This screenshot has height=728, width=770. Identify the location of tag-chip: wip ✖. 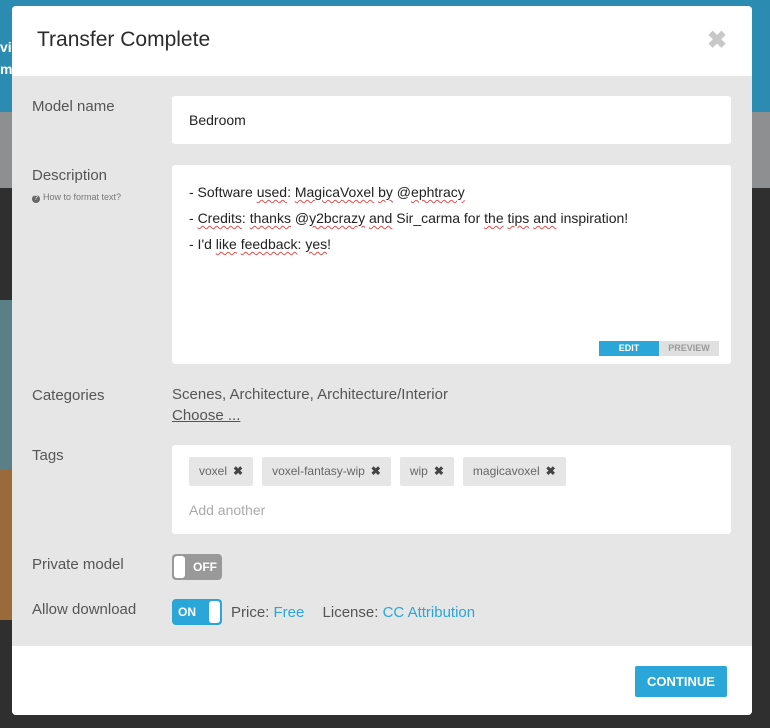
(426, 471).